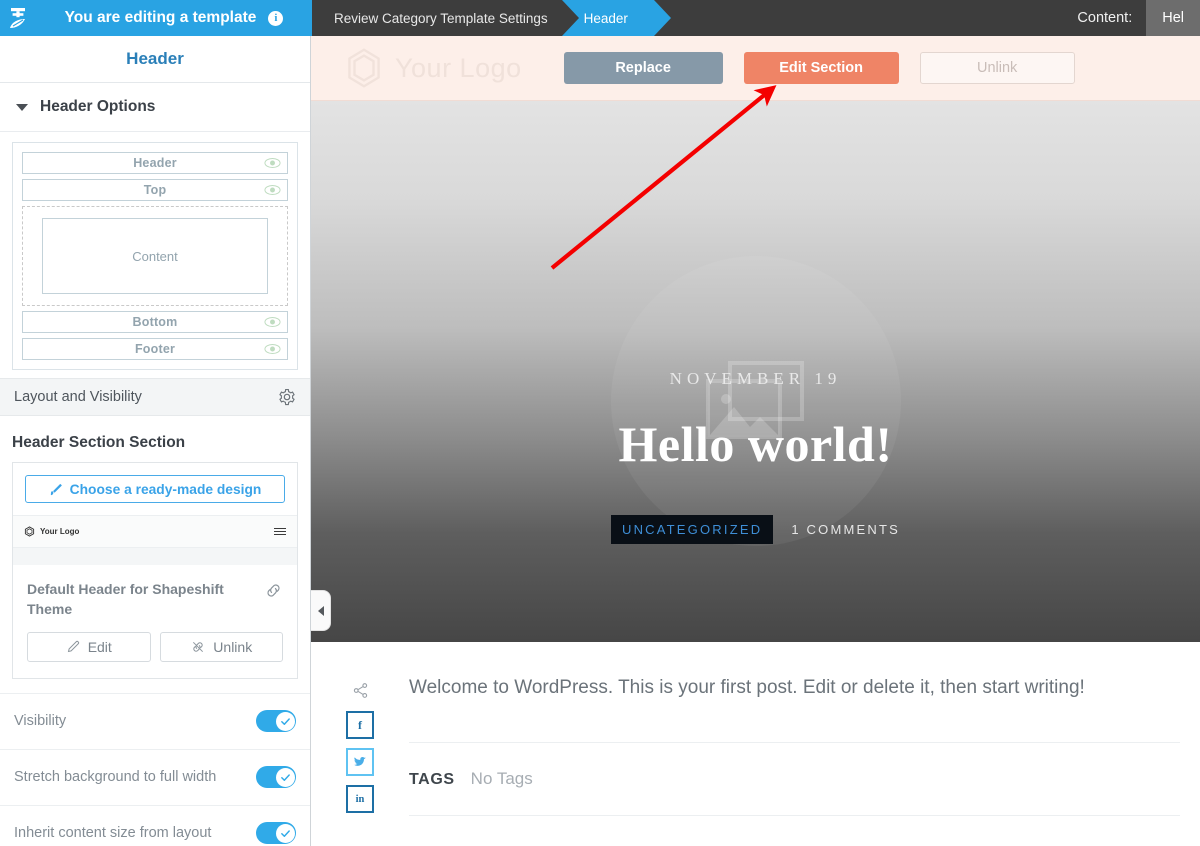  Describe the element at coordinates (198, 646) in the screenshot. I see `broken-link-icon` at that location.